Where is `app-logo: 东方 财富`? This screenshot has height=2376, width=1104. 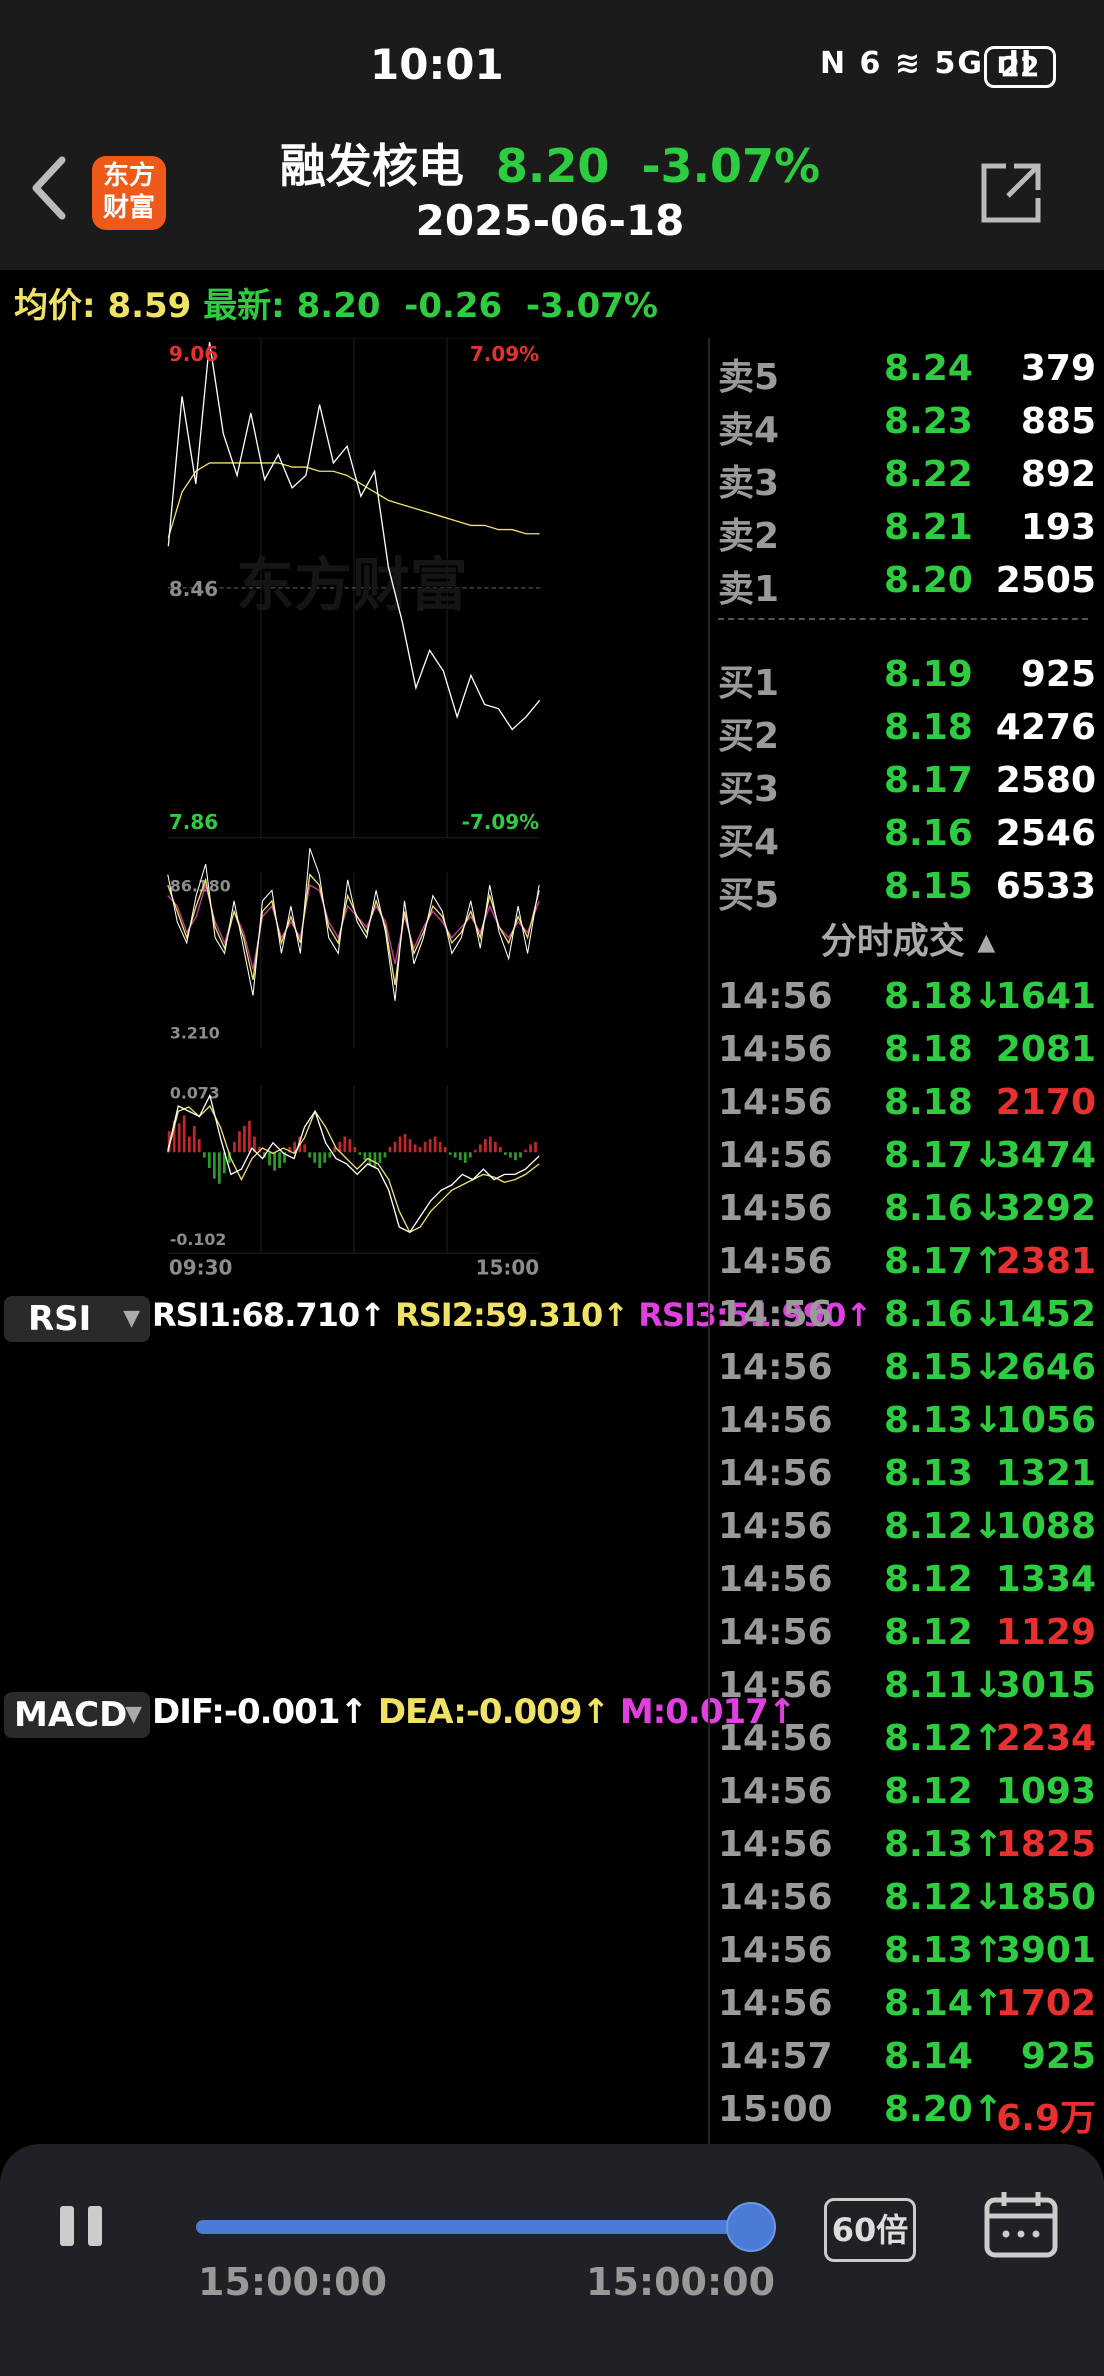 app-logo: 东方 财富 is located at coordinates (129, 193).